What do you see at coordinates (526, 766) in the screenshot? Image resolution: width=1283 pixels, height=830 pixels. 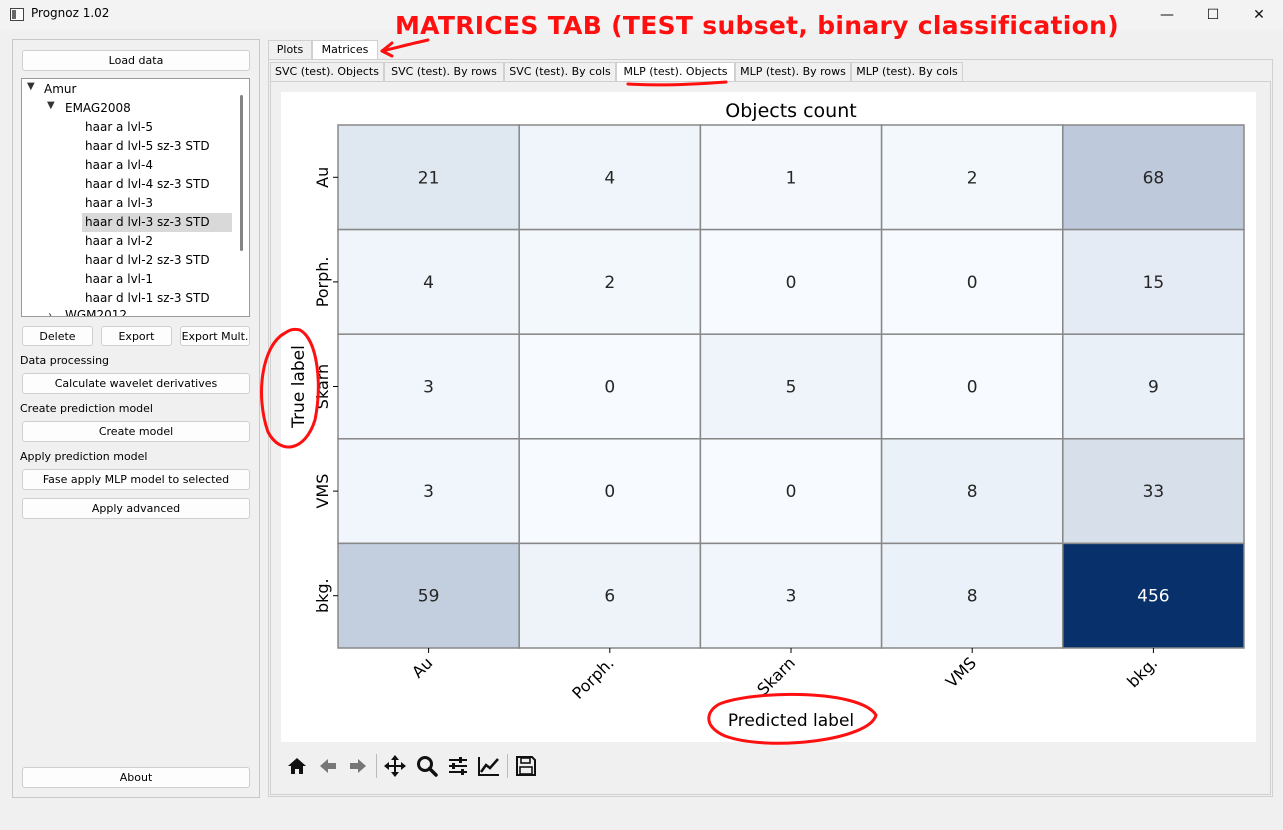 I see `save-icon` at bounding box center [526, 766].